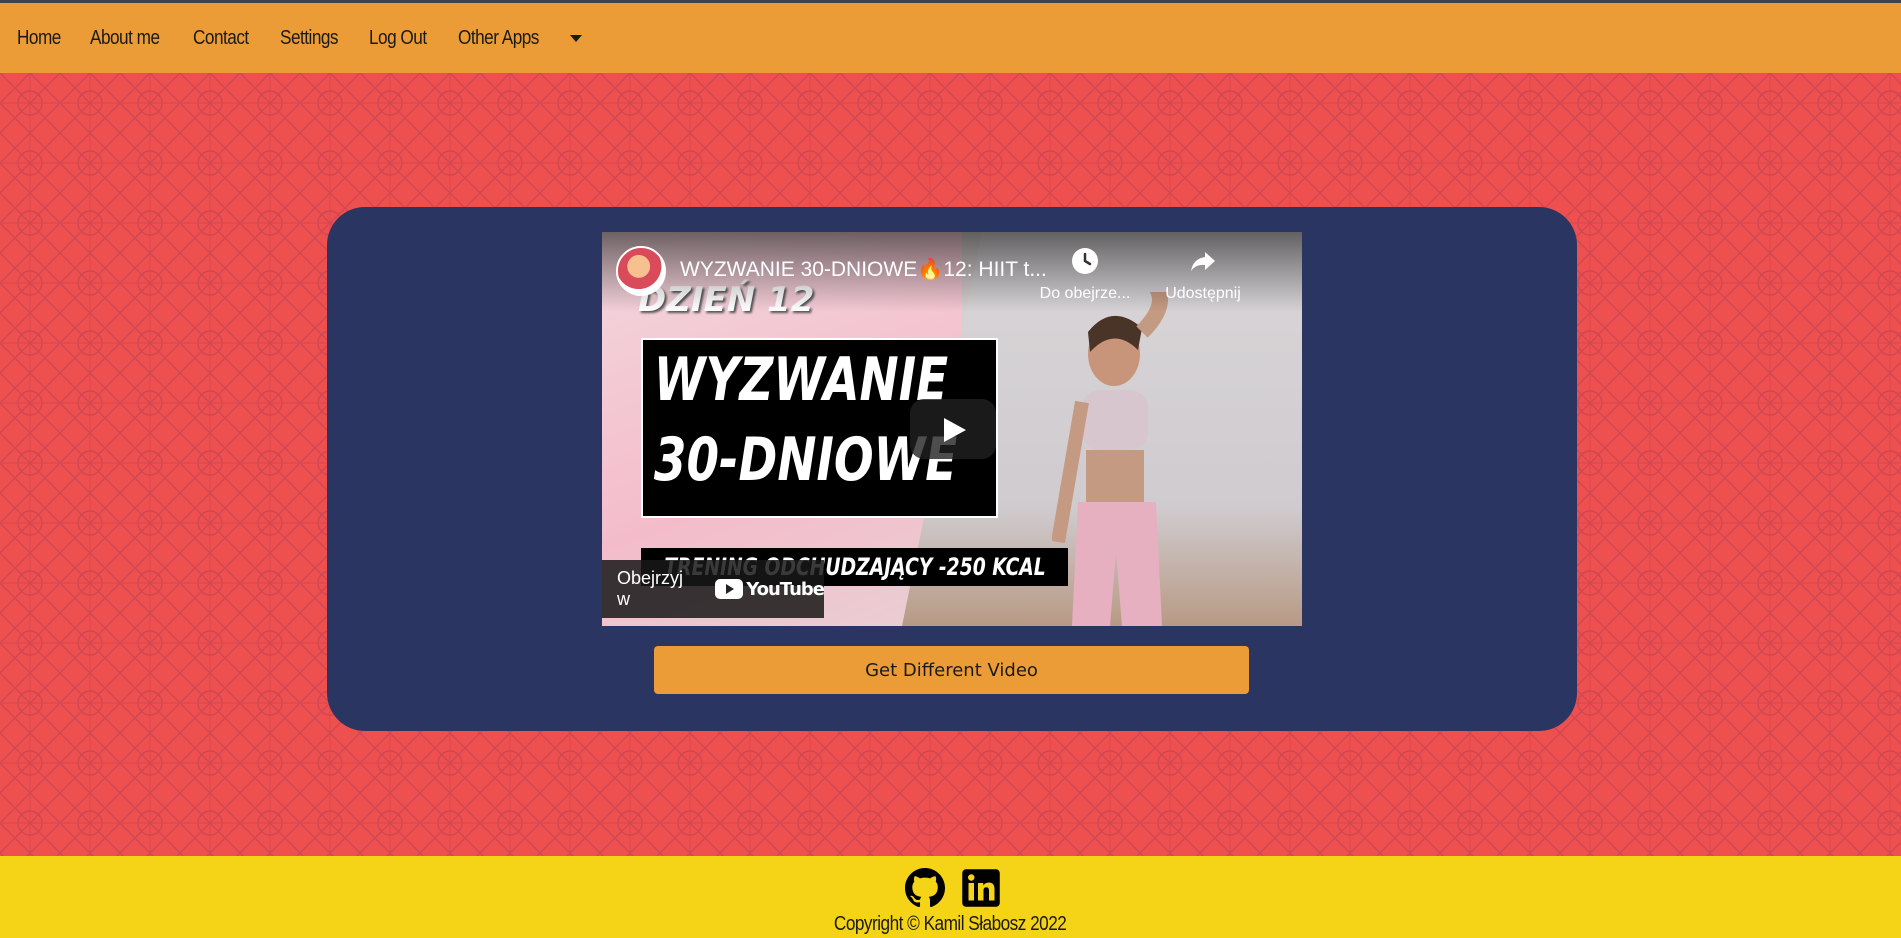 This screenshot has height=938, width=1901. Describe the element at coordinates (641, 271) in the screenshot. I see `channel-avatar` at that location.